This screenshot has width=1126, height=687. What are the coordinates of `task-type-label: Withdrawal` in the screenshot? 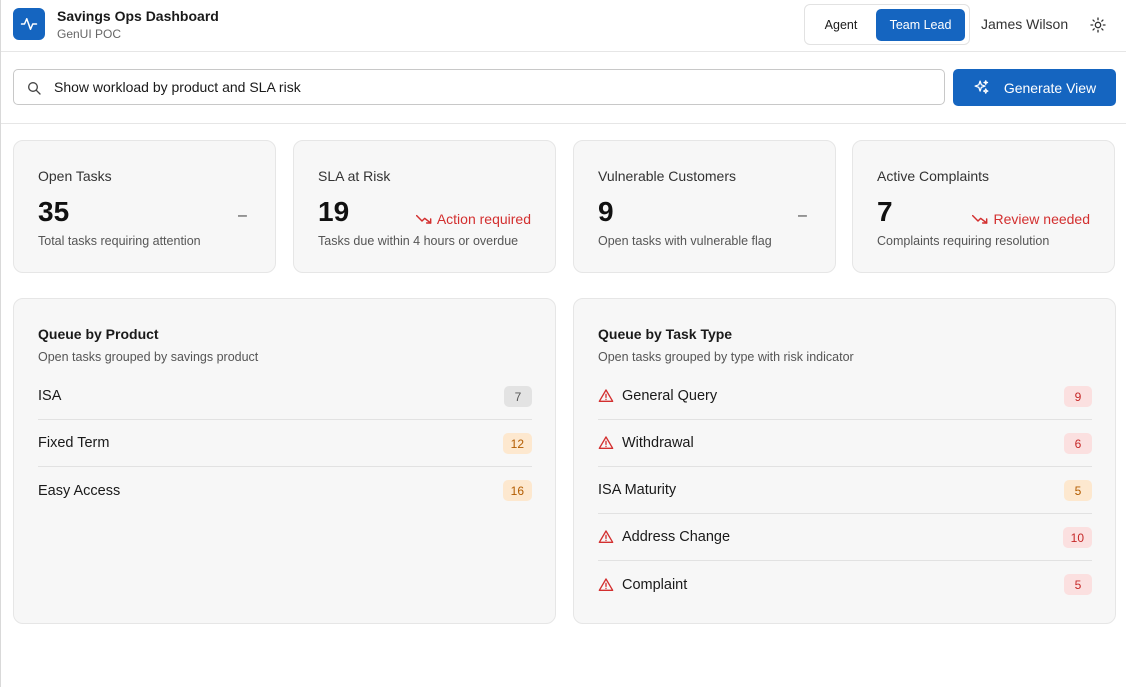 It's located at (658, 443).